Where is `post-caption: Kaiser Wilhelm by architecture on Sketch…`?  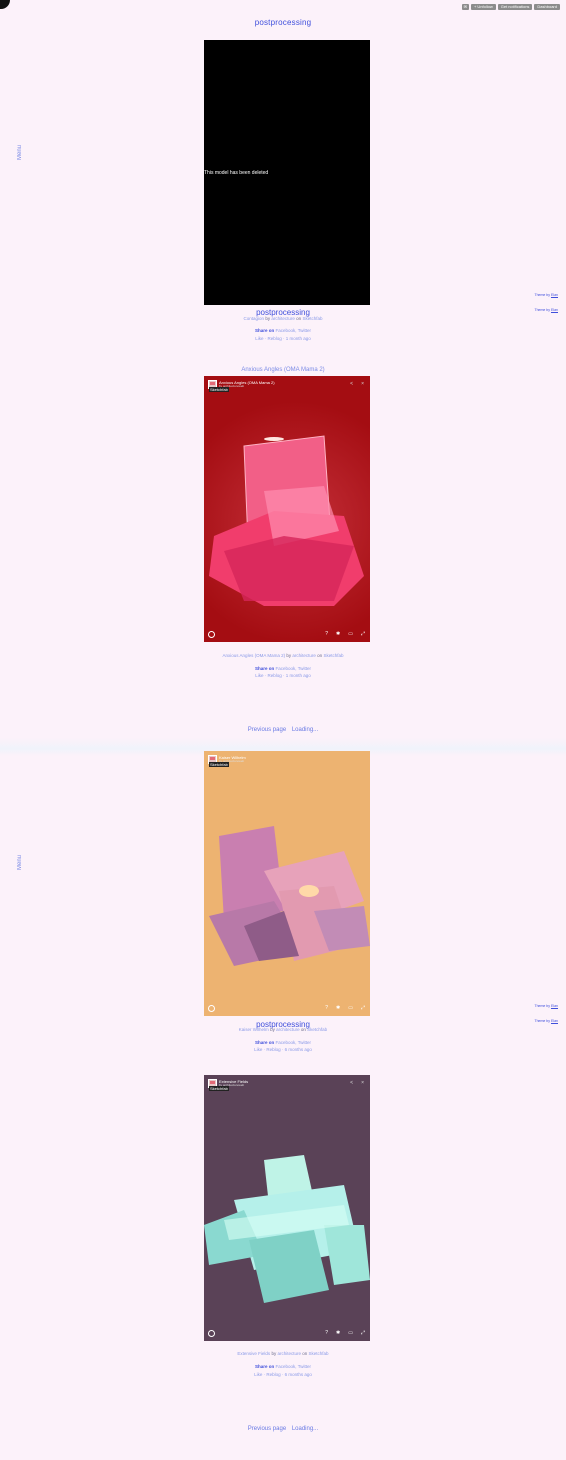 post-caption: Kaiser Wilhelm by architecture on Sketch… is located at coordinates (283, 1029).